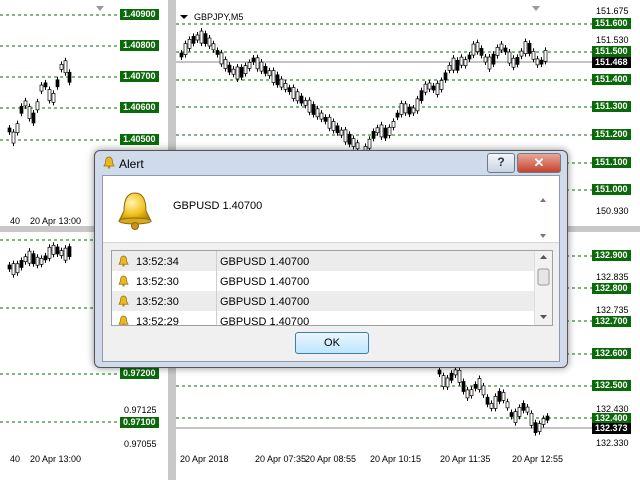  I want to click on alert-time: 13:52:34, so click(157, 262).